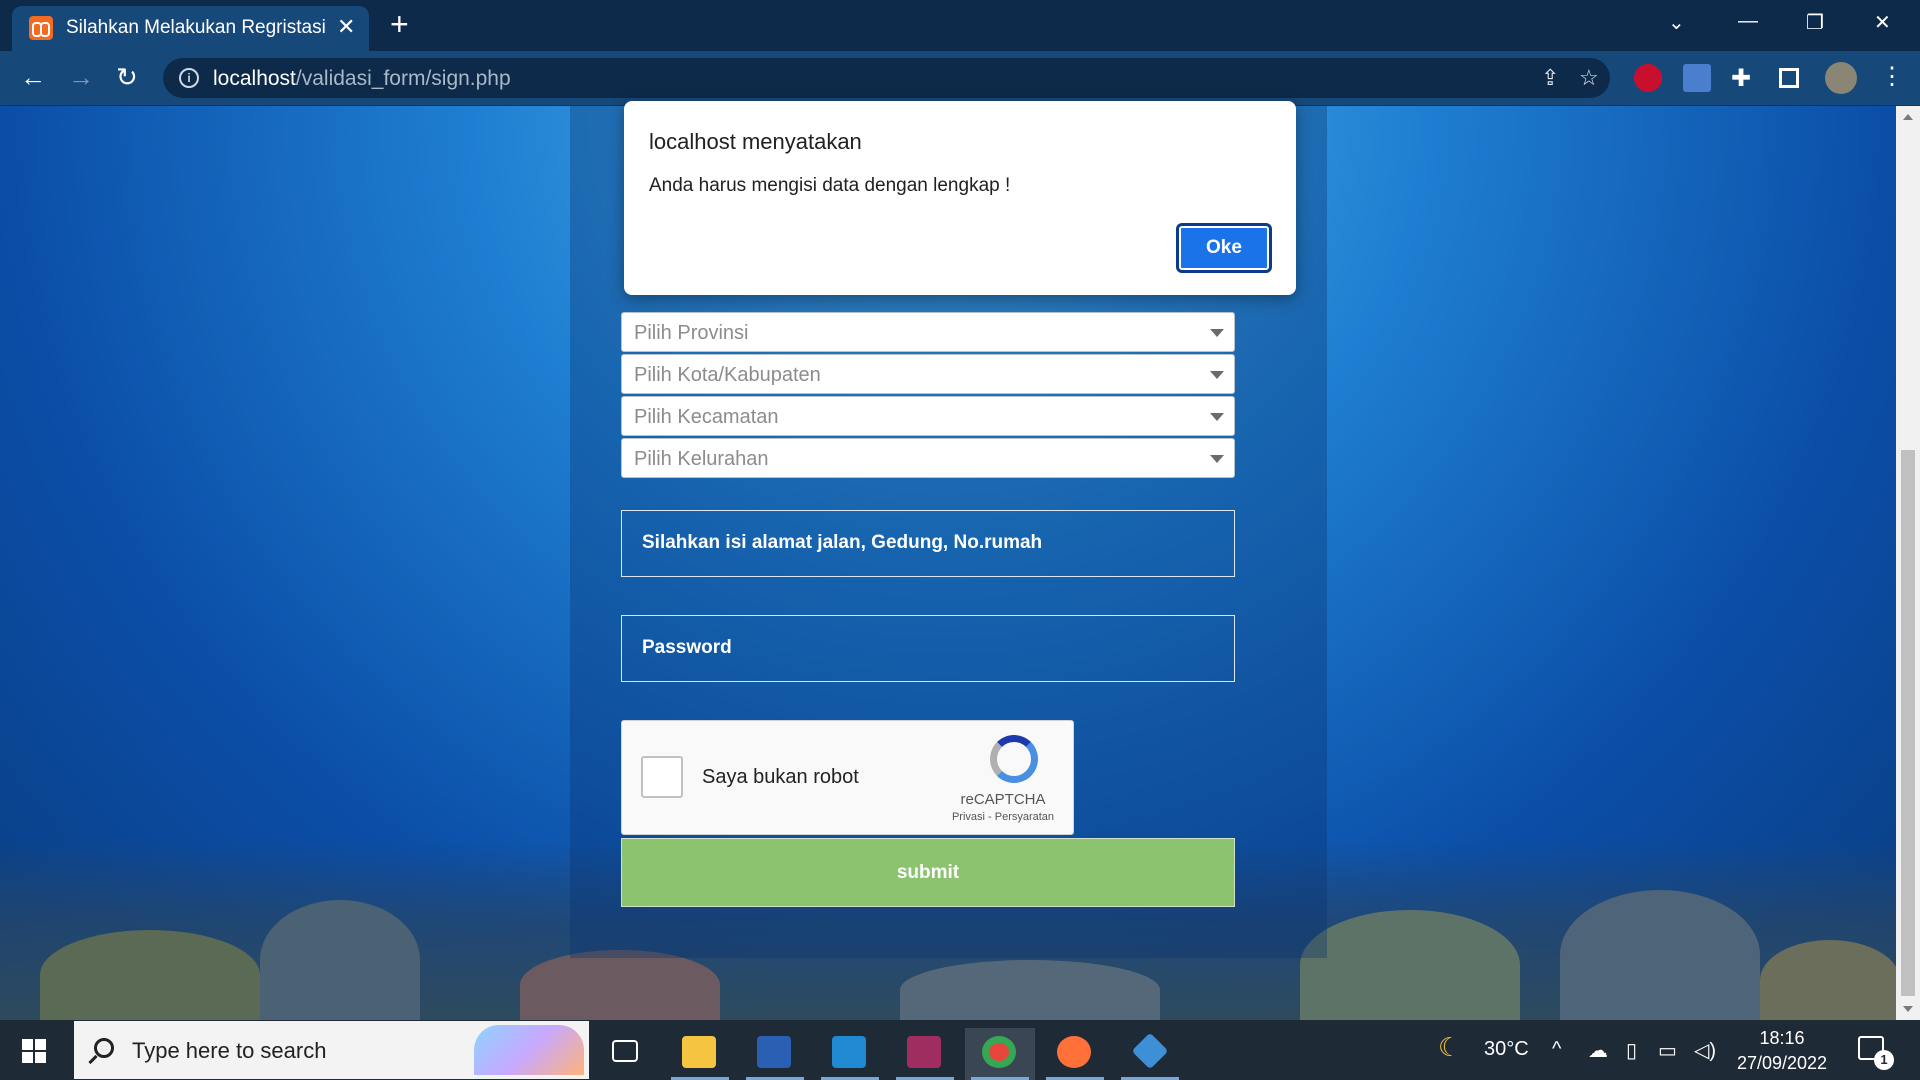 This screenshot has height=1080, width=1920. Describe the element at coordinates (1631, 1050) in the screenshot. I see `meet-now-icon: ▯` at that location.